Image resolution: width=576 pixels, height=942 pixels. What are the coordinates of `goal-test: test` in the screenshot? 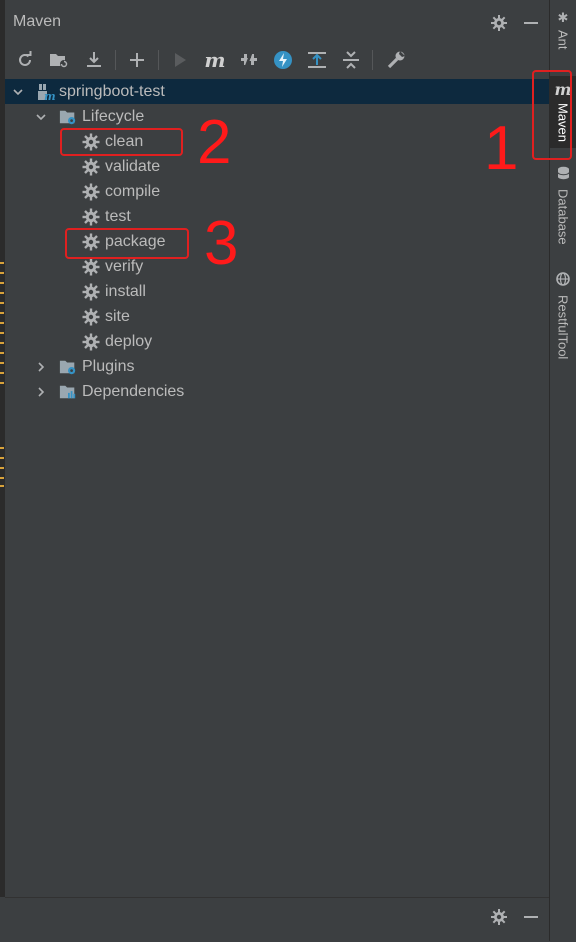 It's located at (277, 216).